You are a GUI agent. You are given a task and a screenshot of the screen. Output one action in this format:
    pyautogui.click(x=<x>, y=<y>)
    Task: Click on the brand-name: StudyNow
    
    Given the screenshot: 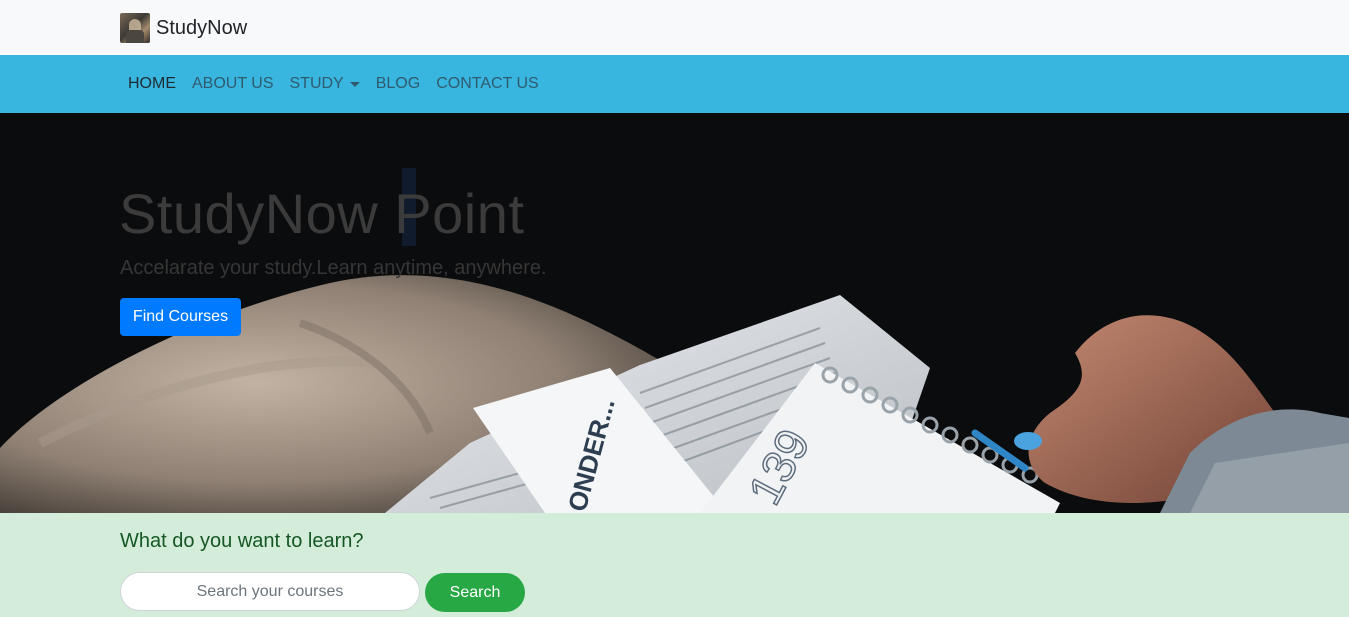 What is the action you would take?
    pyautogui.click(x=202, y=27)
    